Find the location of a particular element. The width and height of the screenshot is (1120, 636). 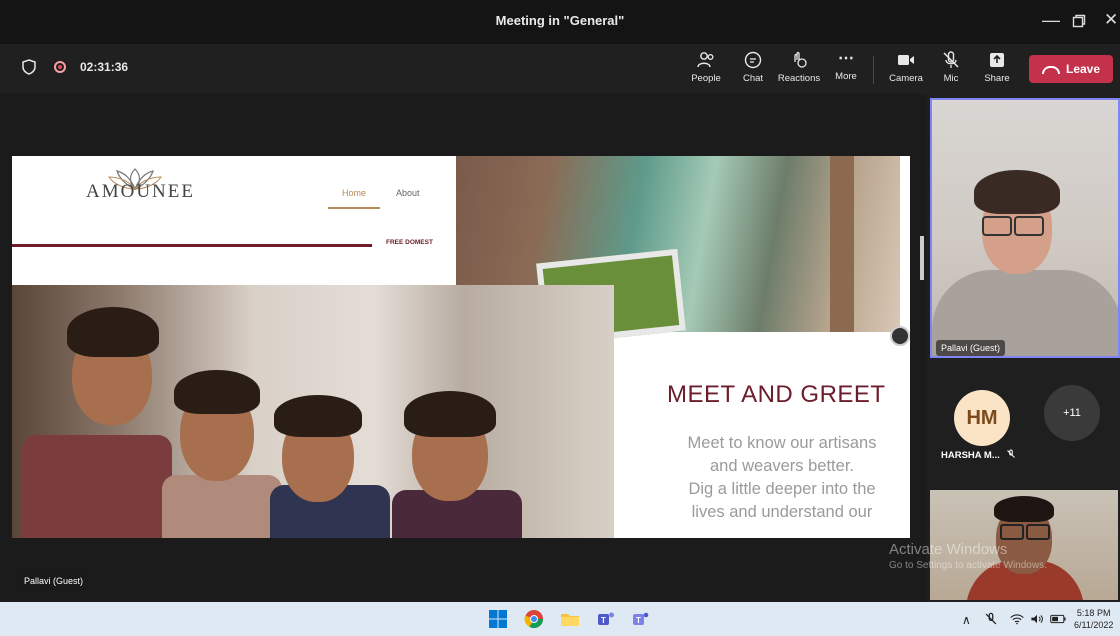

teams-work-icon: T is located at coordinates (640, 619).